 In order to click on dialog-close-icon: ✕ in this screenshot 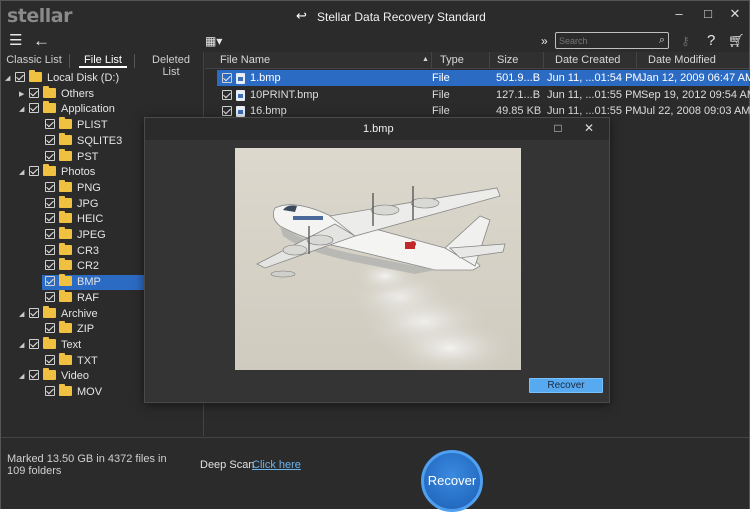, I will do `click(589, 128)`.